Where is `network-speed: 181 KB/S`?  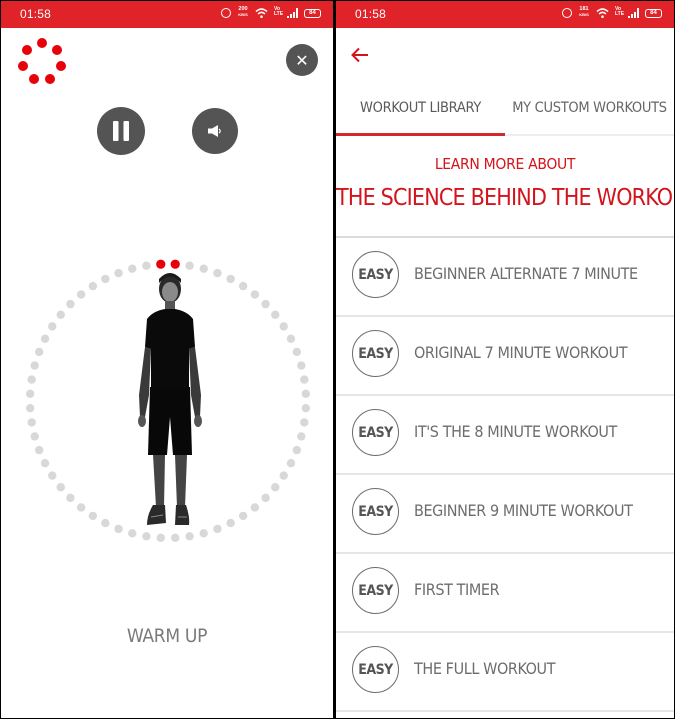
network-speed: 181 KB/S is located at coordinates (584, 12).